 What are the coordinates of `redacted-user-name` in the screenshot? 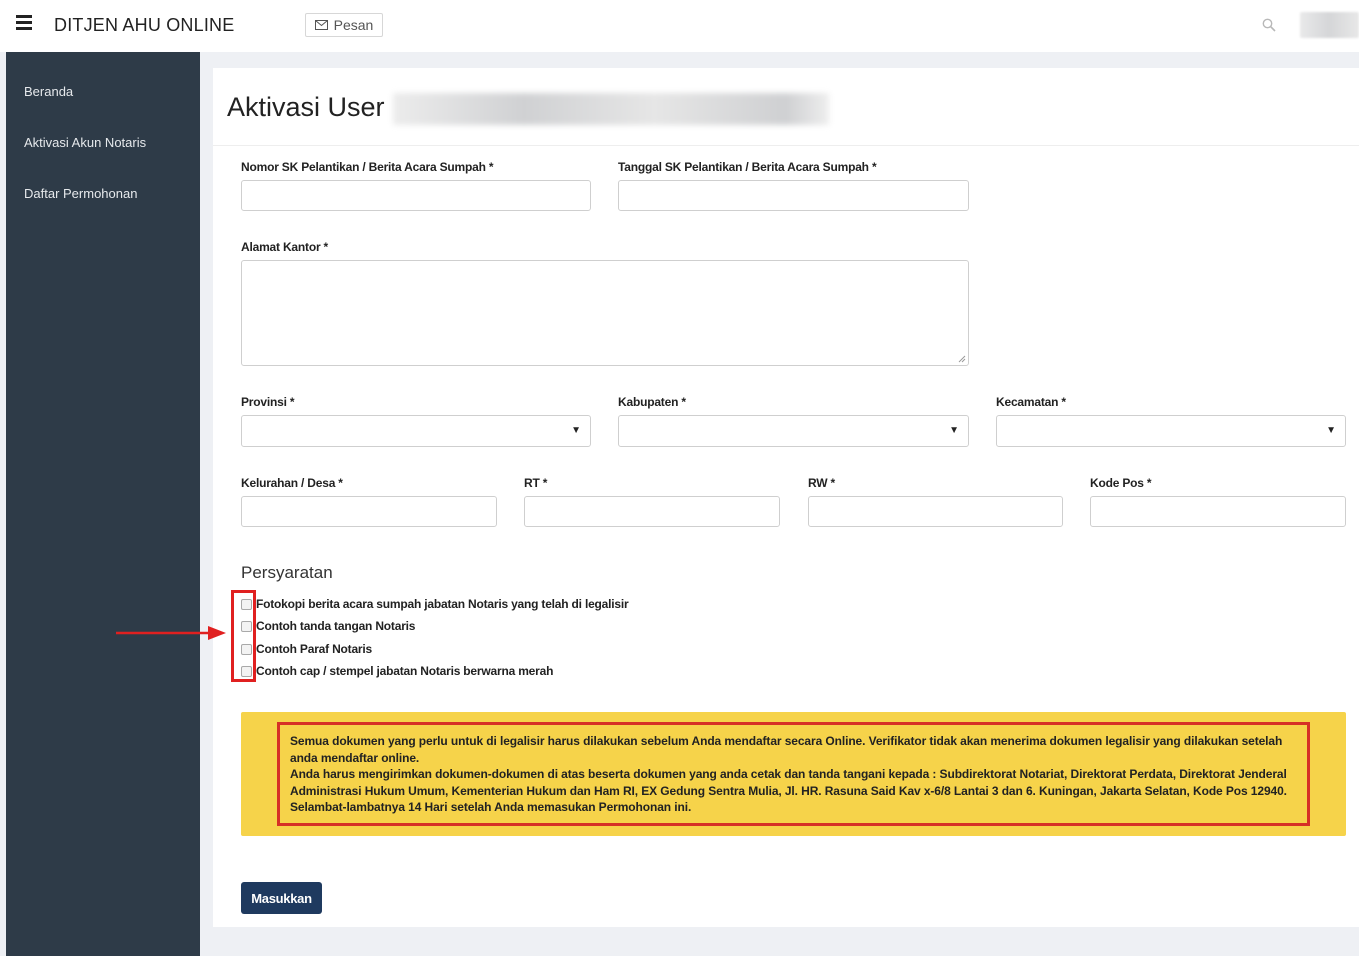 It's located at (611, 109).